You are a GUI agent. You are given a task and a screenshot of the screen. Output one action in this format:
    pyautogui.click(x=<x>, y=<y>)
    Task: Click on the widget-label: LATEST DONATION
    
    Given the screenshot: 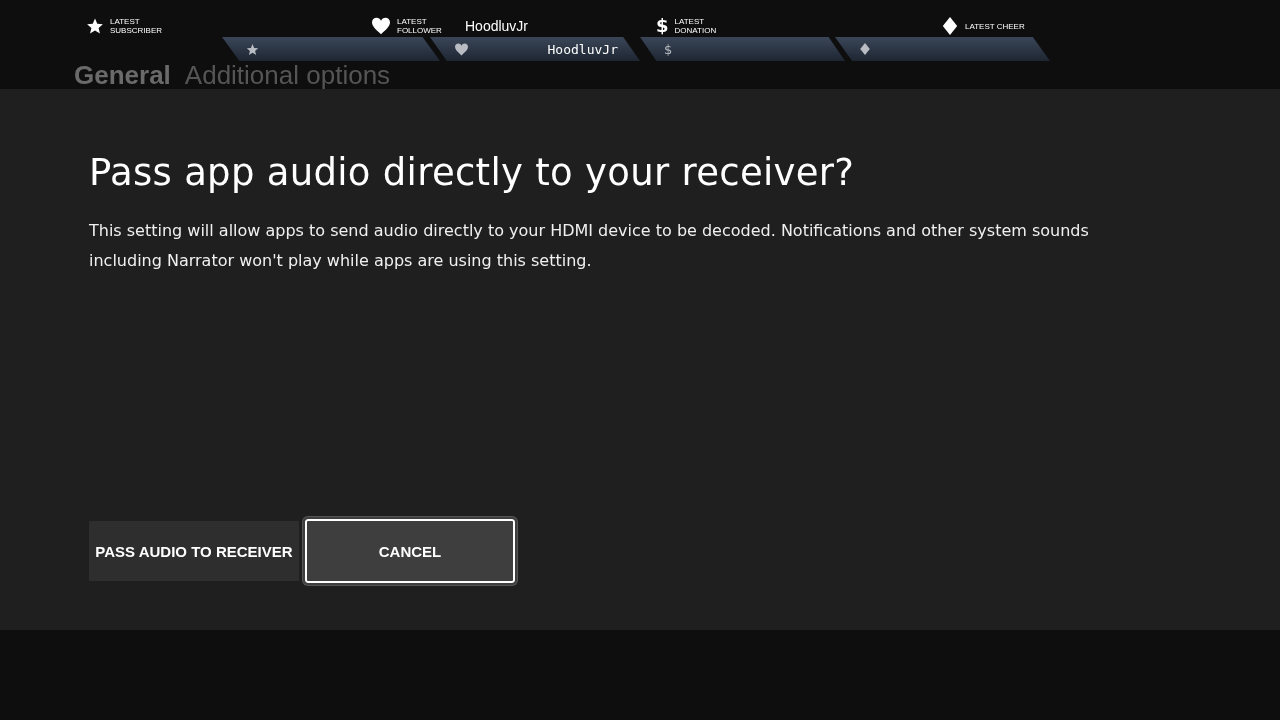 What is the action you would take?
    pyautogui.click(x=696, y=26)
    